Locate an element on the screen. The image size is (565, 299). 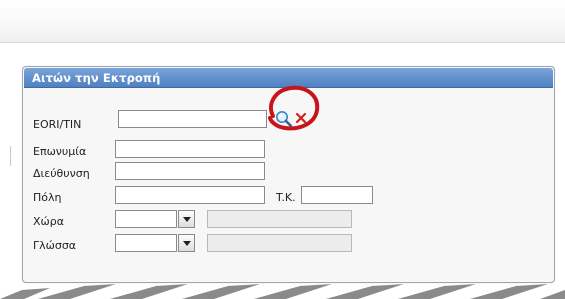
country-select is located at coordinates (146, 219).